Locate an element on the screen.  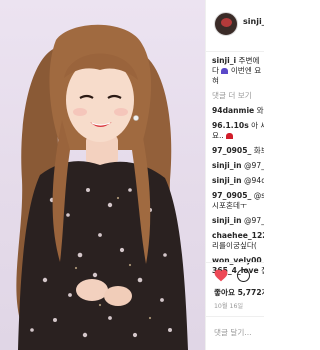
comment-text: @sir is located at coordinates (258, 195).